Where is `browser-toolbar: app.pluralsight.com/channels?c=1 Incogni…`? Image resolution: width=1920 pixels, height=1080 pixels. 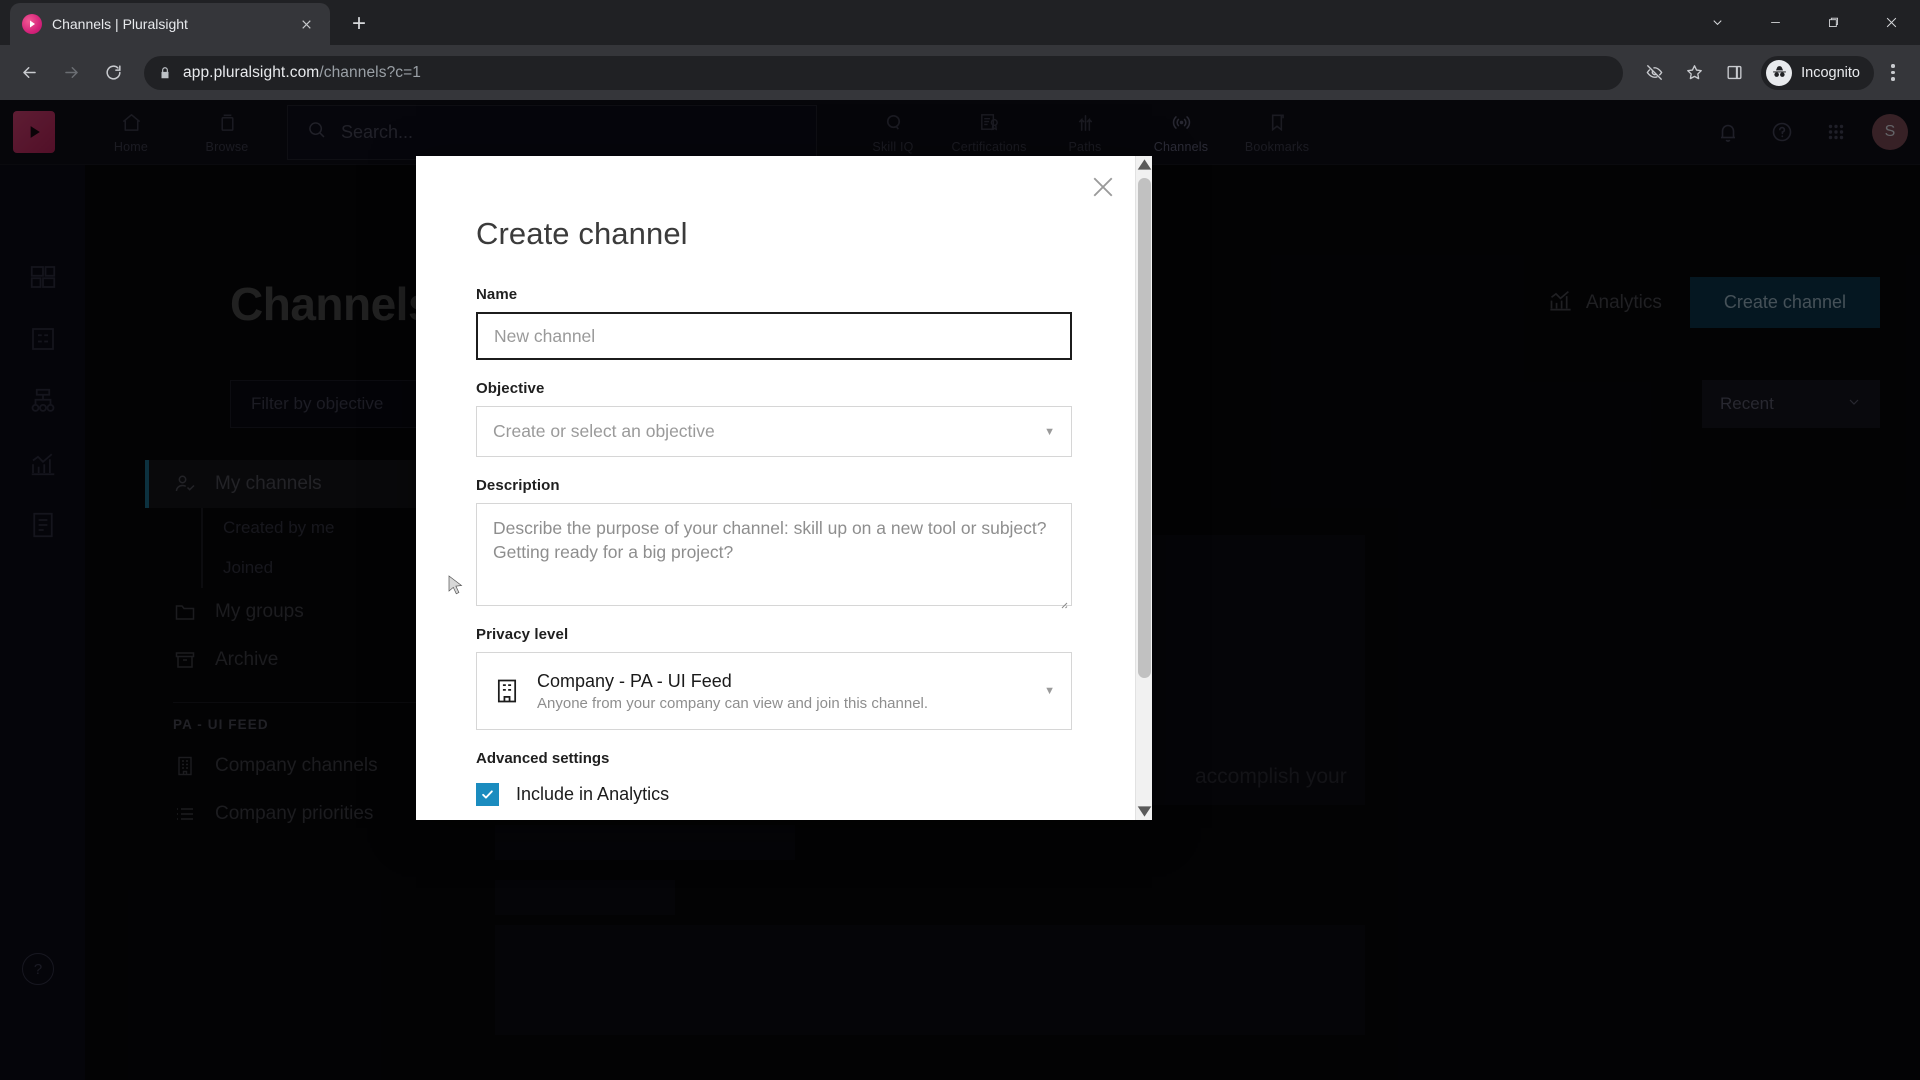
browser-toolbar: app.pluralsight.com/channels?c=1 Incogni… is located at coordinates (960, 72).